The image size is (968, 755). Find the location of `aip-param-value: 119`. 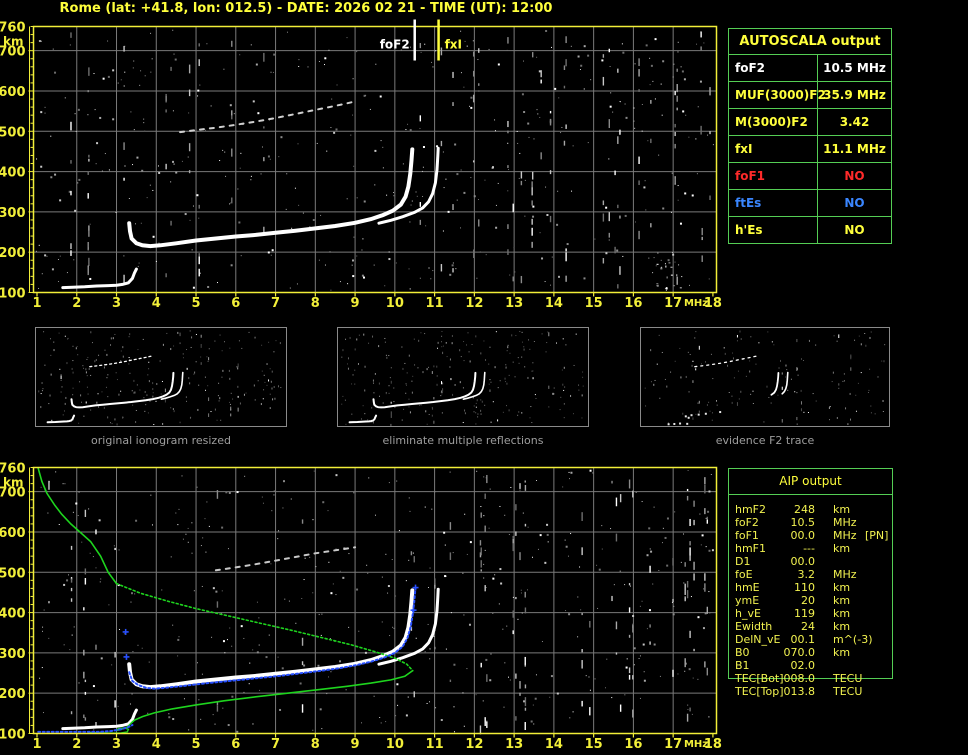

aip-param-value: 119 is located at coordinates (804, 613).